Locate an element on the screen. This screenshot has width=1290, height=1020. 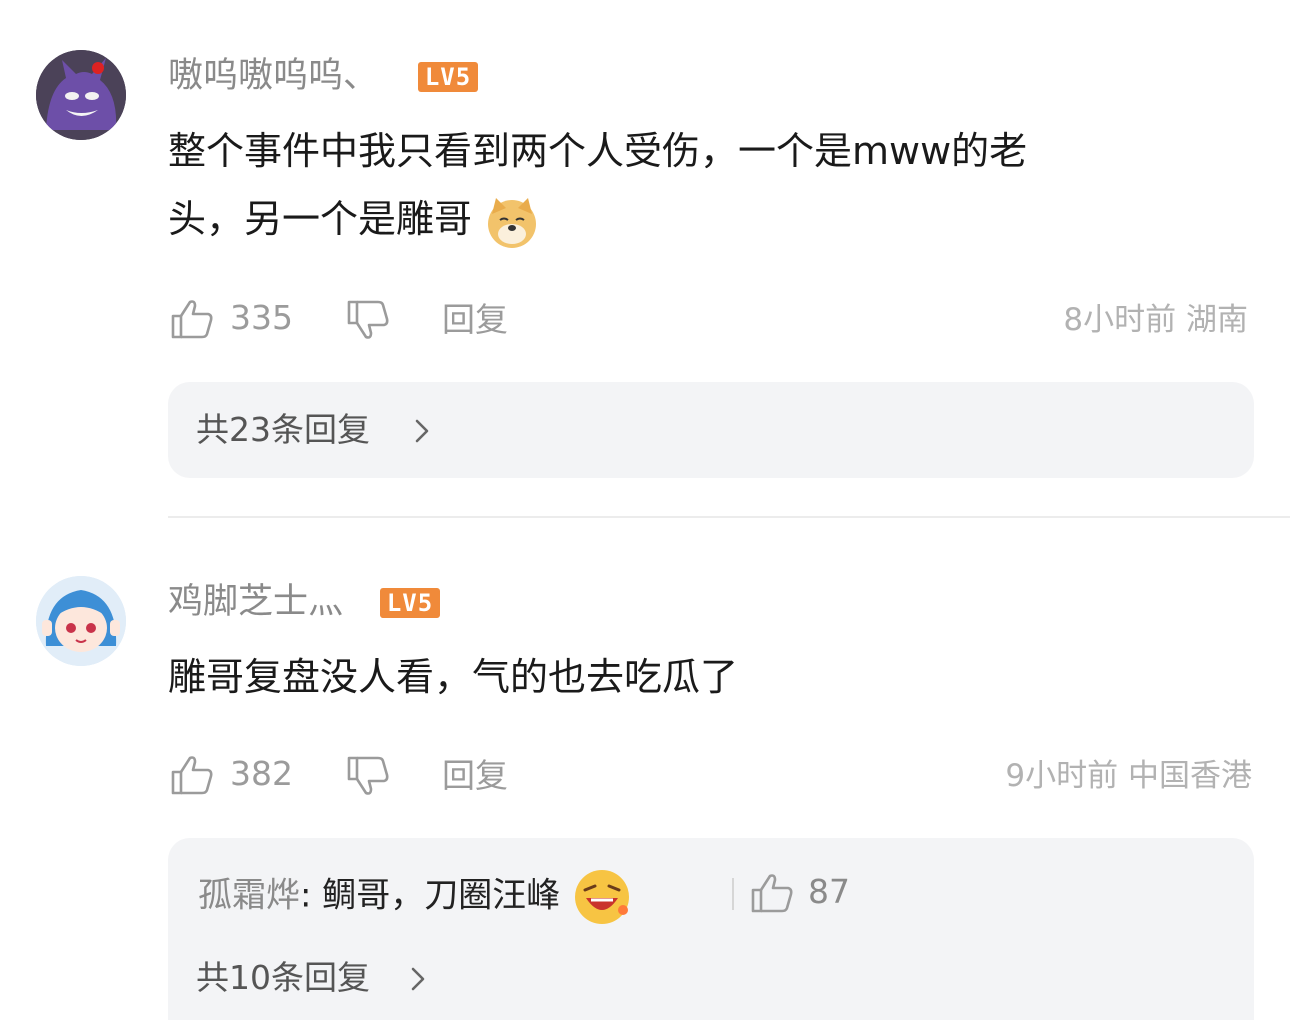
reply-summary-box: 共23条回复 is located at coordinates (711, 430).